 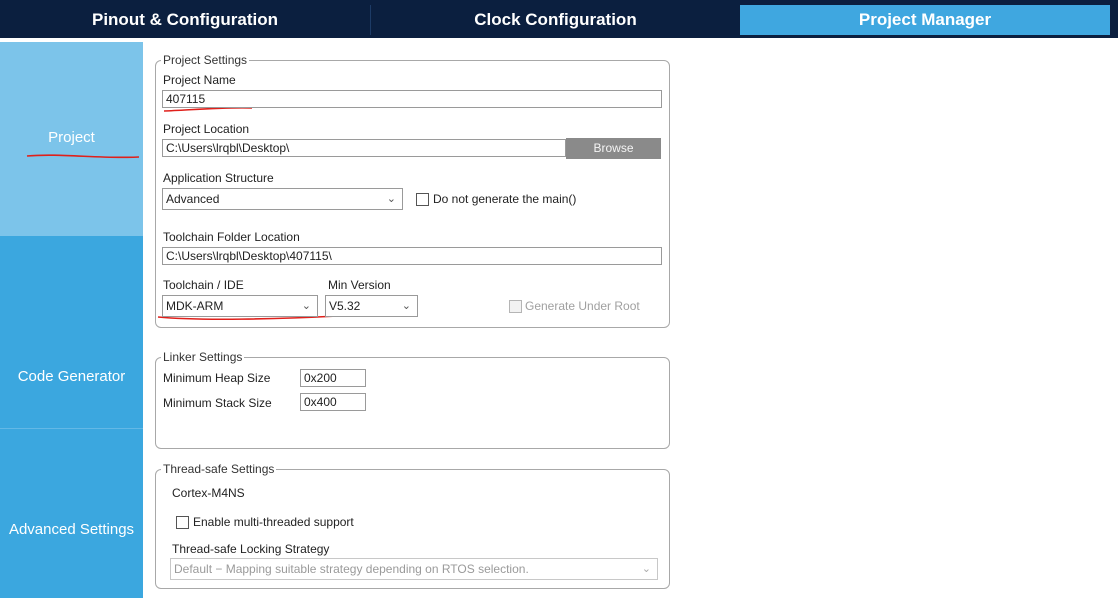 What do you see at coordinates (505, 199) in the screenshot?
I see `do-not-generate-main-label: Do not generate the main()` at bounding box center [505, 199].